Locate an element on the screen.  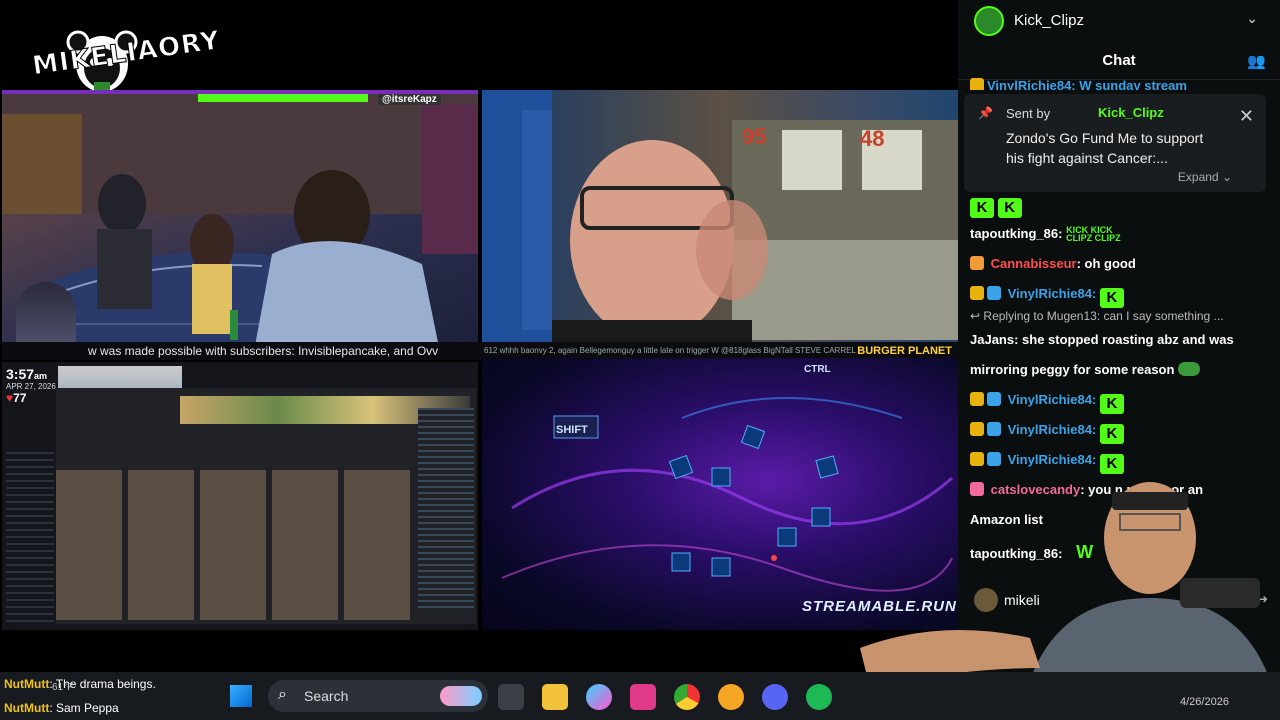
chat-message: JaJans: she stopped roasting abz and was is located at coordinates (1102, 339).